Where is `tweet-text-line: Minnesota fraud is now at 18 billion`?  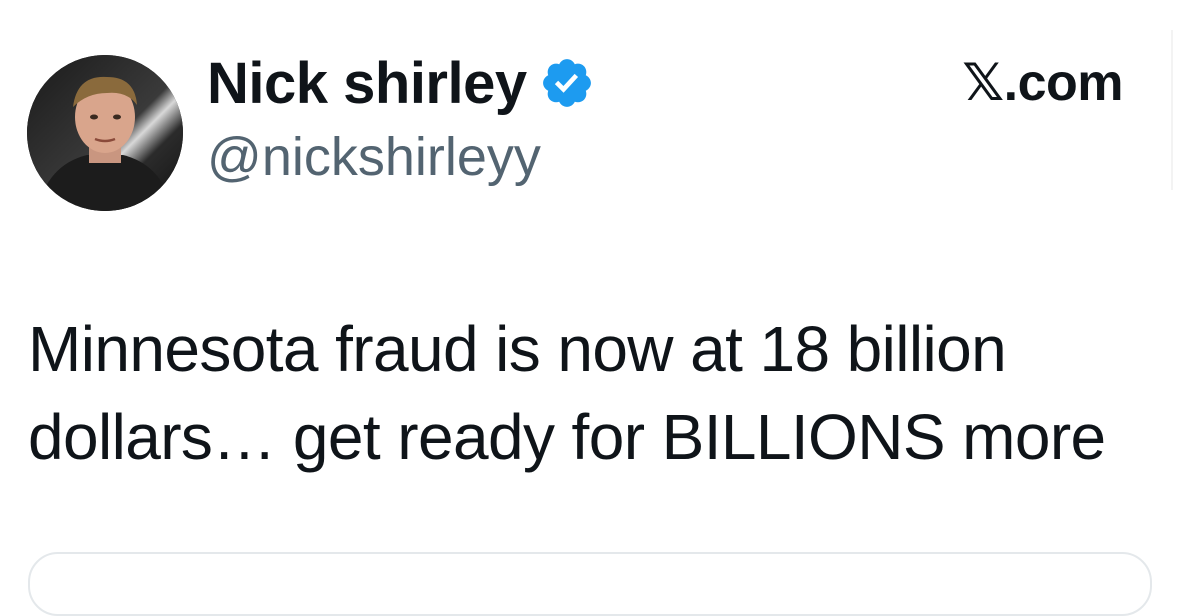 tweet-text-line: Minnesota fraud is now at 18 billion is located at coordinates (517, 349).